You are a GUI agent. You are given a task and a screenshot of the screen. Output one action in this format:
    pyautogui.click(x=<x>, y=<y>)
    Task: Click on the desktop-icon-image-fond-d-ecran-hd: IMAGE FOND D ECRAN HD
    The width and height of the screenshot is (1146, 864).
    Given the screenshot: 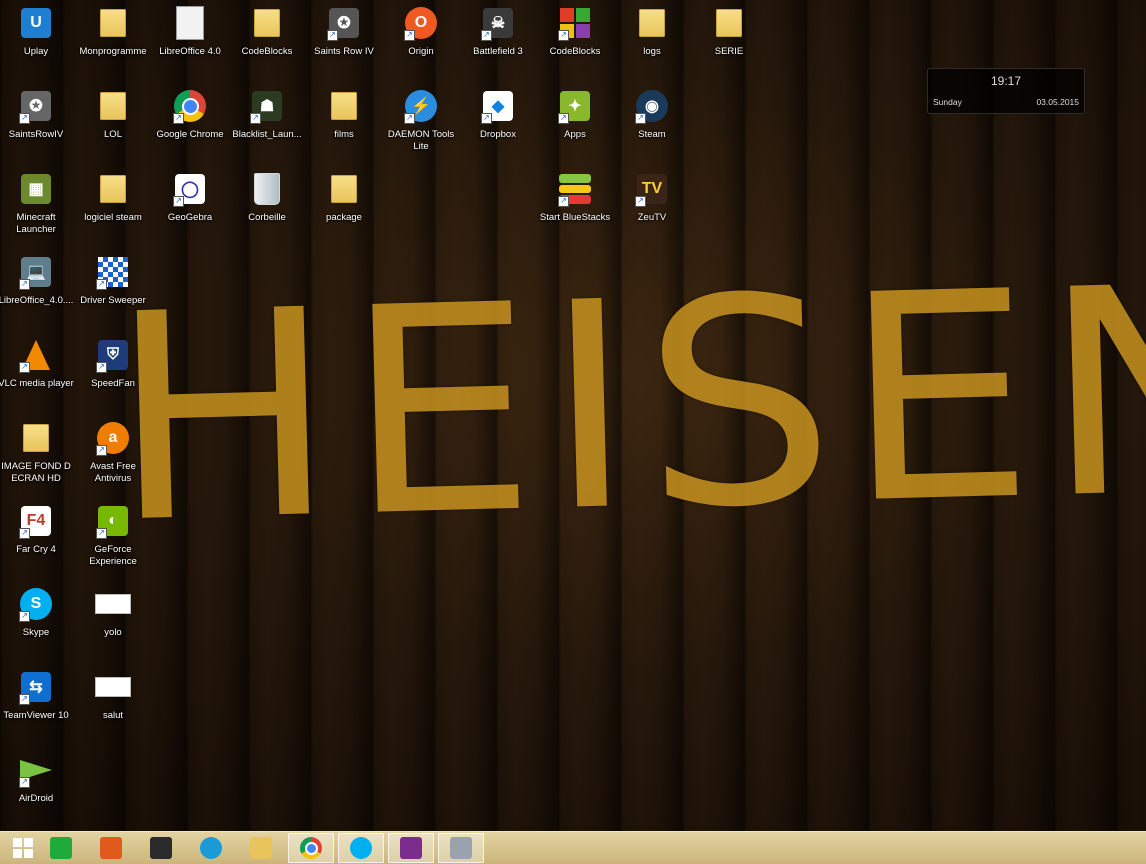 What is the action you would take?
    pyautogui.click(x=37, y=451)
    